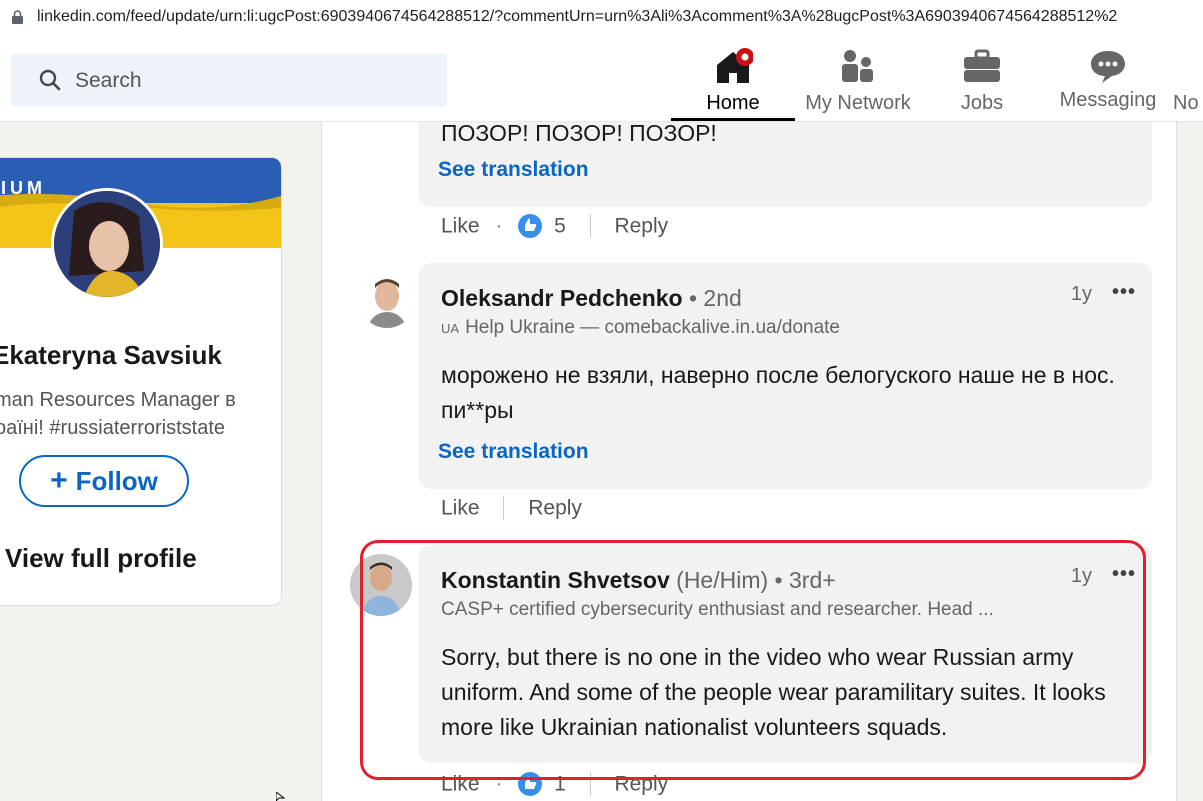 This screenshot has height=801, width=1203. Describe the element at coordinates (101, 558) in the screenshot. I see `view-full-profile-link: View full profile` at that location.